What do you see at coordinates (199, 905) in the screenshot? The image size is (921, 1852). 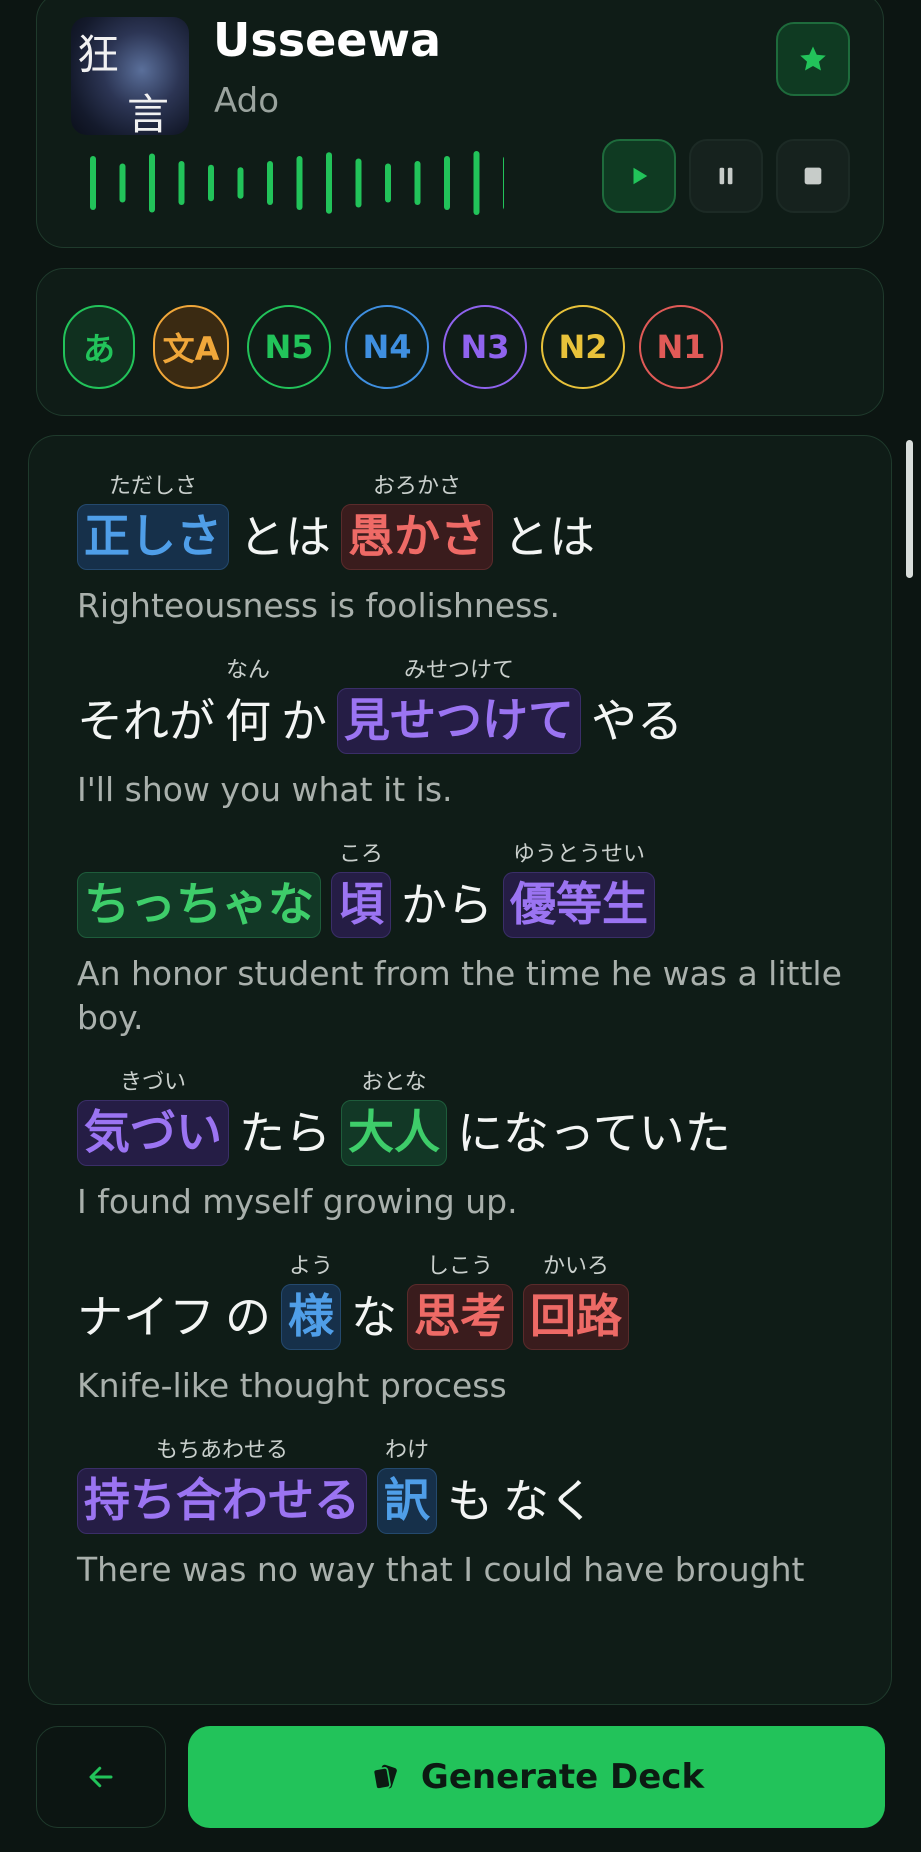 I see `vocab-word: ちっちゃな` at bounding box center [199, 905].